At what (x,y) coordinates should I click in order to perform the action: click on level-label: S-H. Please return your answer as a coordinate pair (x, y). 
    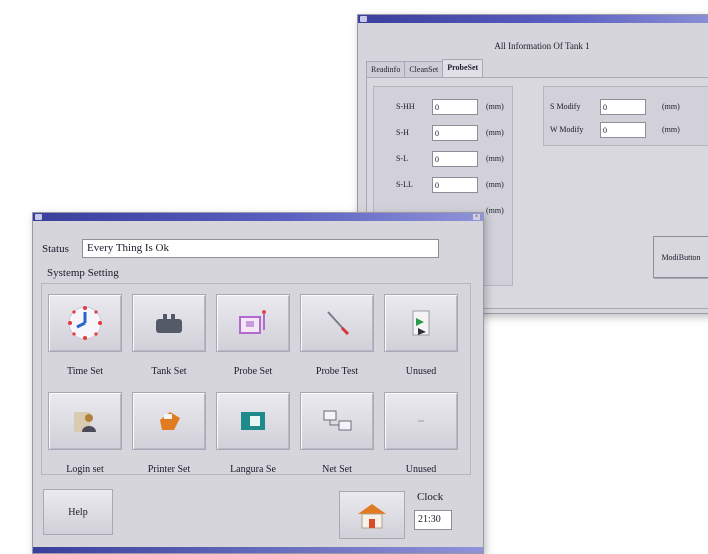
    Looking at the image, I should click on (402, 132).